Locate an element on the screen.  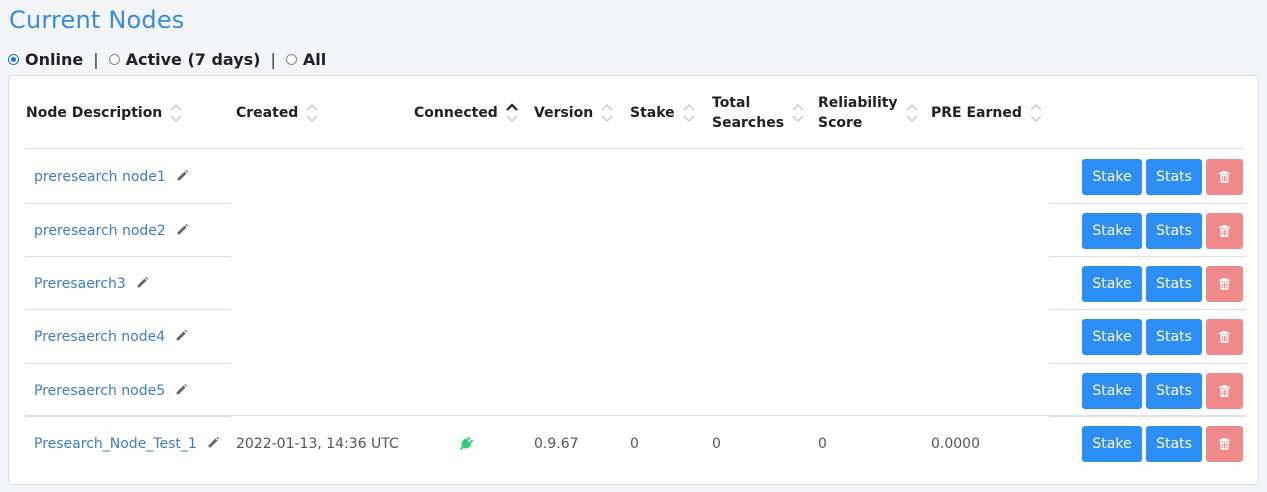
table-row-description: Preresaerch node5 is located at coordinates (111, 391).